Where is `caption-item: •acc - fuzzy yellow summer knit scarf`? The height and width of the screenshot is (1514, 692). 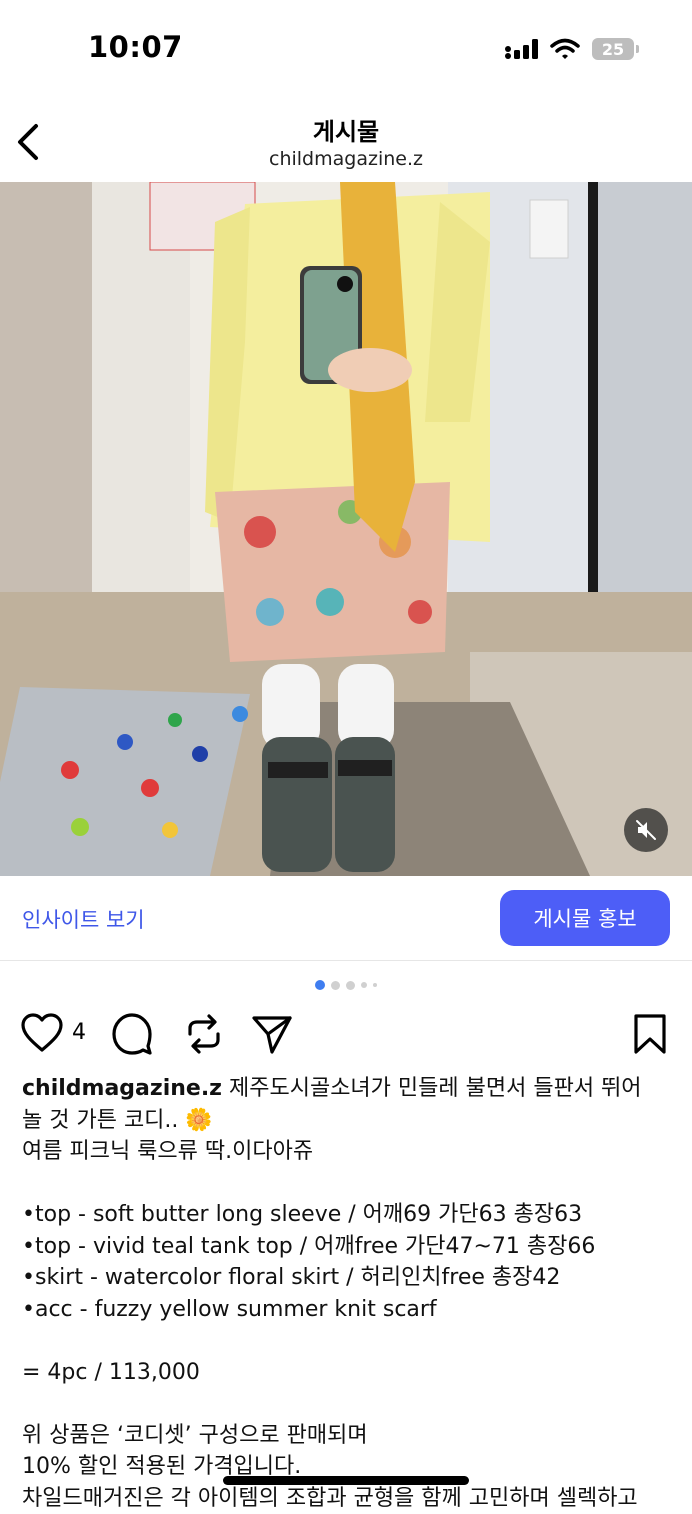 caption-item: •acc - fuzzy yellow summer knit scarf is located at coordinates (347, 1310).